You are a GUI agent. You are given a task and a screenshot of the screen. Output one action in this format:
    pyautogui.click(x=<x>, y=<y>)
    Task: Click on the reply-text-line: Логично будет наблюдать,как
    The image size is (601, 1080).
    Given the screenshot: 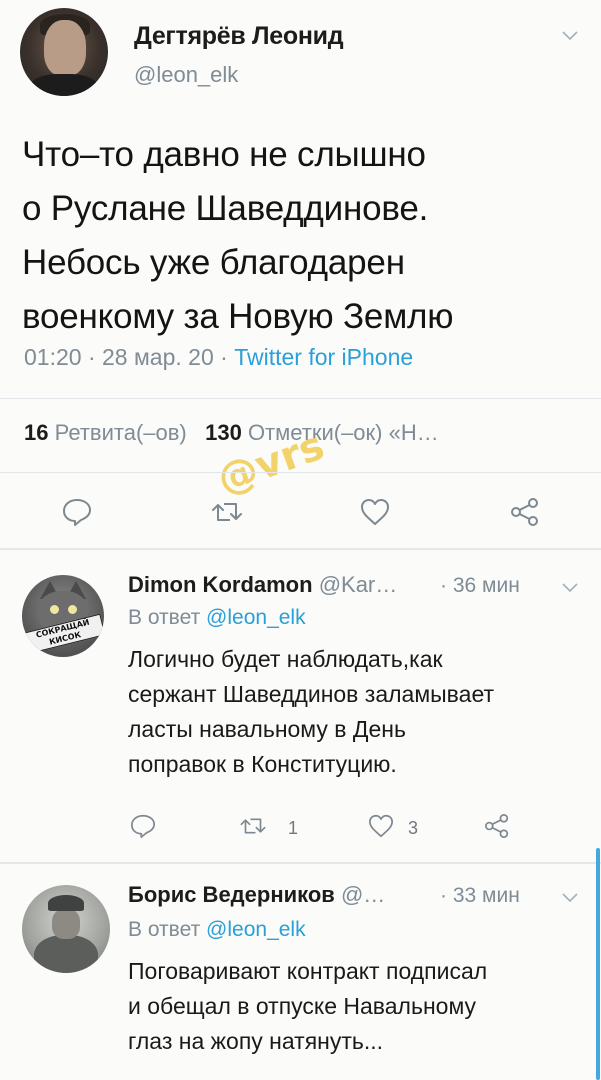 What is the action you would take?
    pyautogui.click(x=285, y=659)
    